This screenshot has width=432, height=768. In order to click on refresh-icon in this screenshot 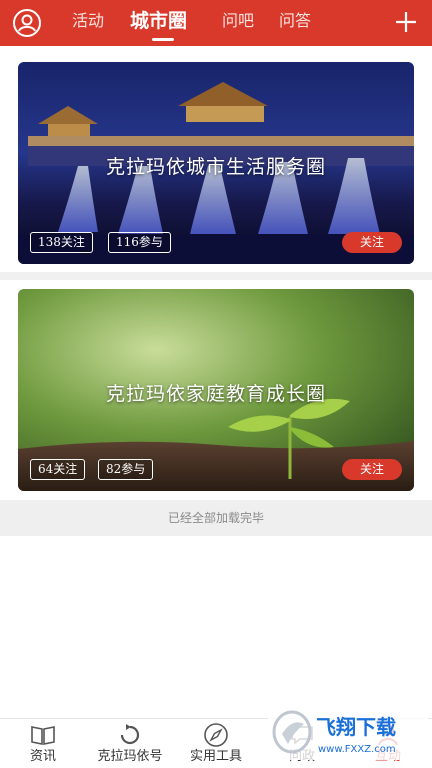, I will do `click(130, 734)`.